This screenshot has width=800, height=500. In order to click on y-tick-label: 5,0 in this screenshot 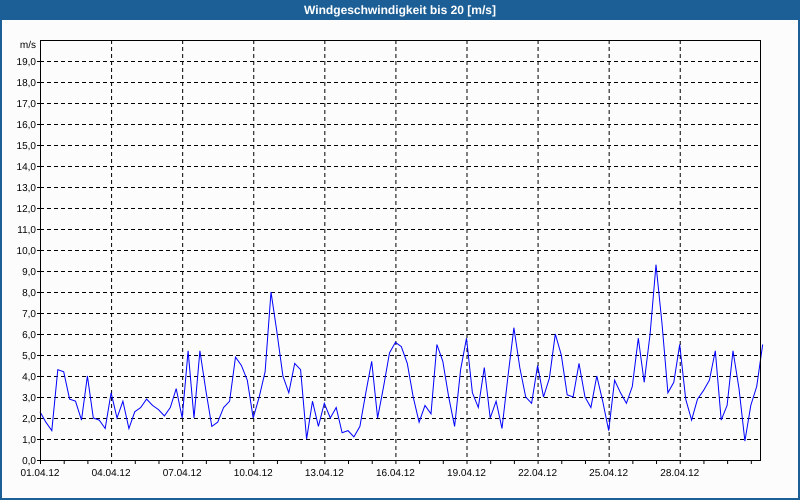, I will do `click(29, 356)`.